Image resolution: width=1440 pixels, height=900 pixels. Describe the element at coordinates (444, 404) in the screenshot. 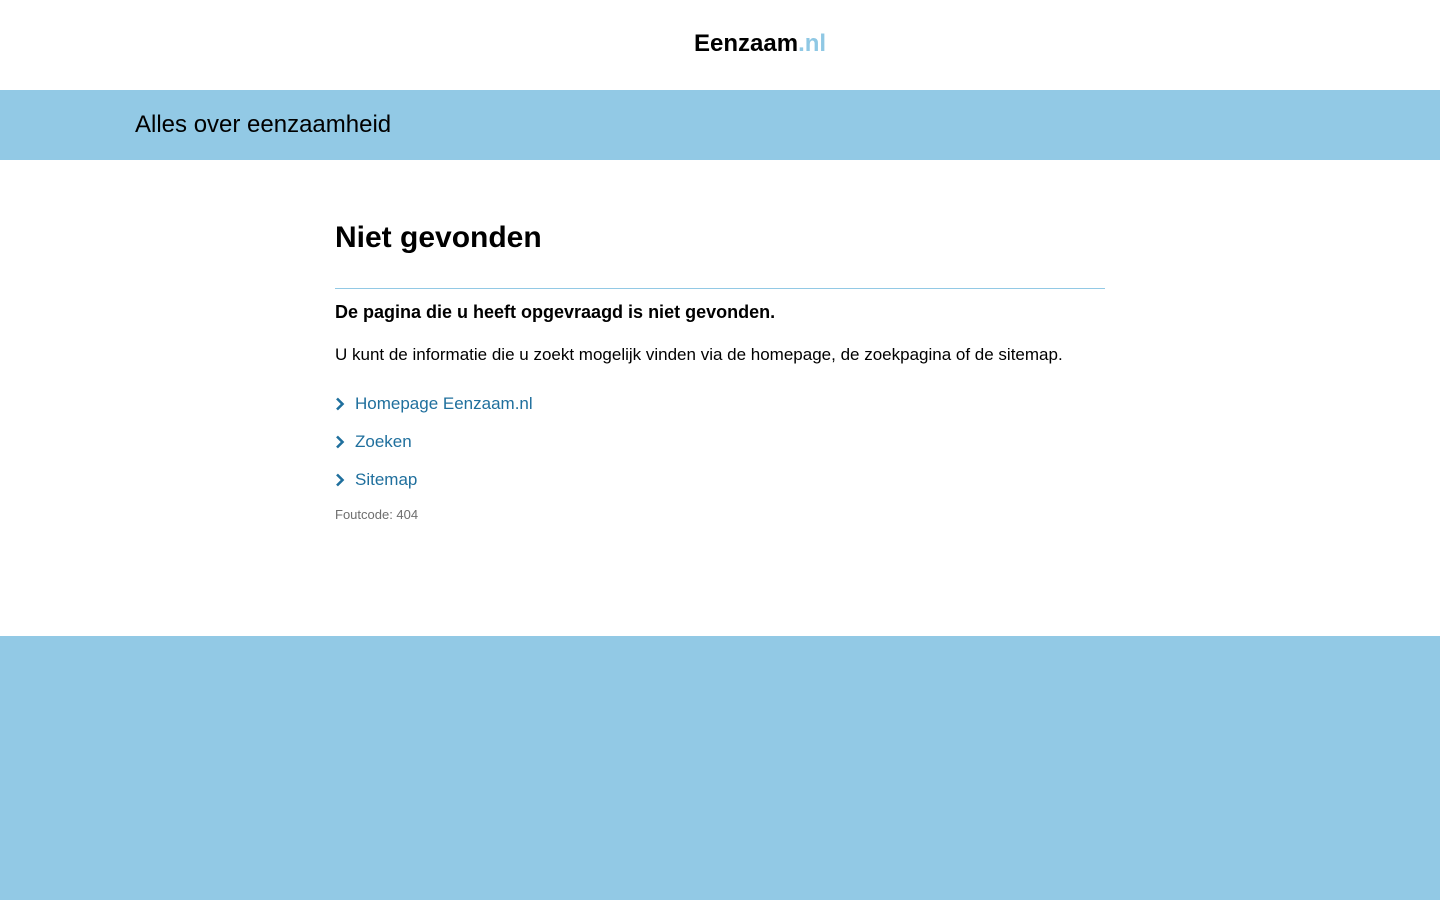

I see `homepage-link: Homepage Eenzaam.nl` at that location.